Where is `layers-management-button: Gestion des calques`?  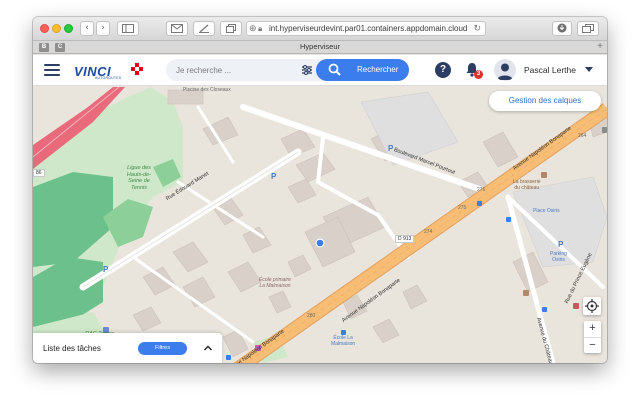 layers-management-button: Gestion des calques is located at coordinates (545, 101).